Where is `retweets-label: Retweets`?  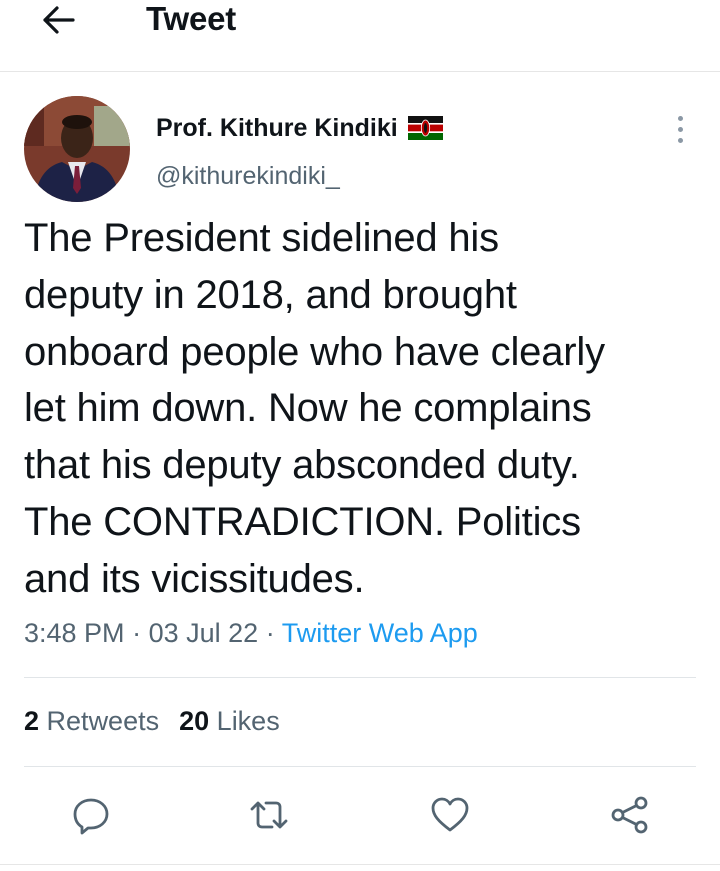
retweets-label: Retweets is located at coordinates (103, 721).